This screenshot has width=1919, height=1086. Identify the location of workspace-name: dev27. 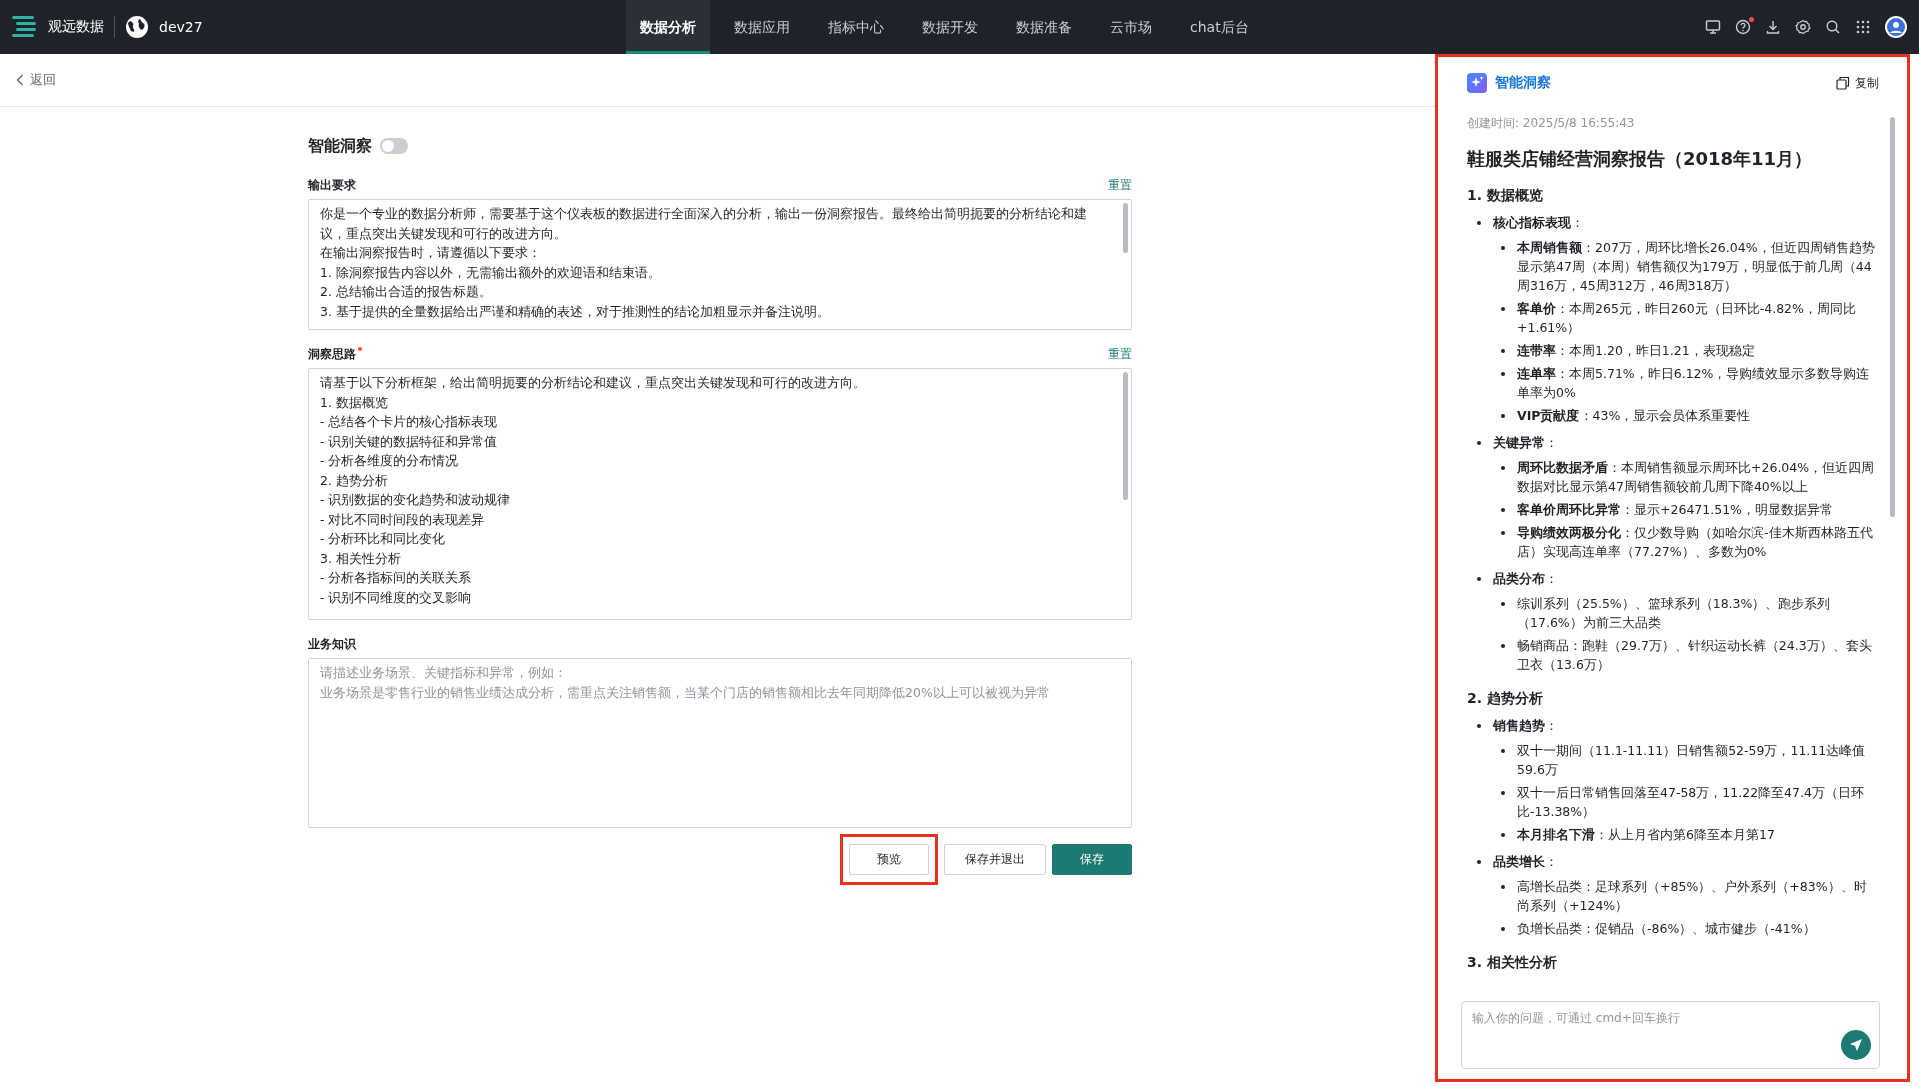
(181, 27).